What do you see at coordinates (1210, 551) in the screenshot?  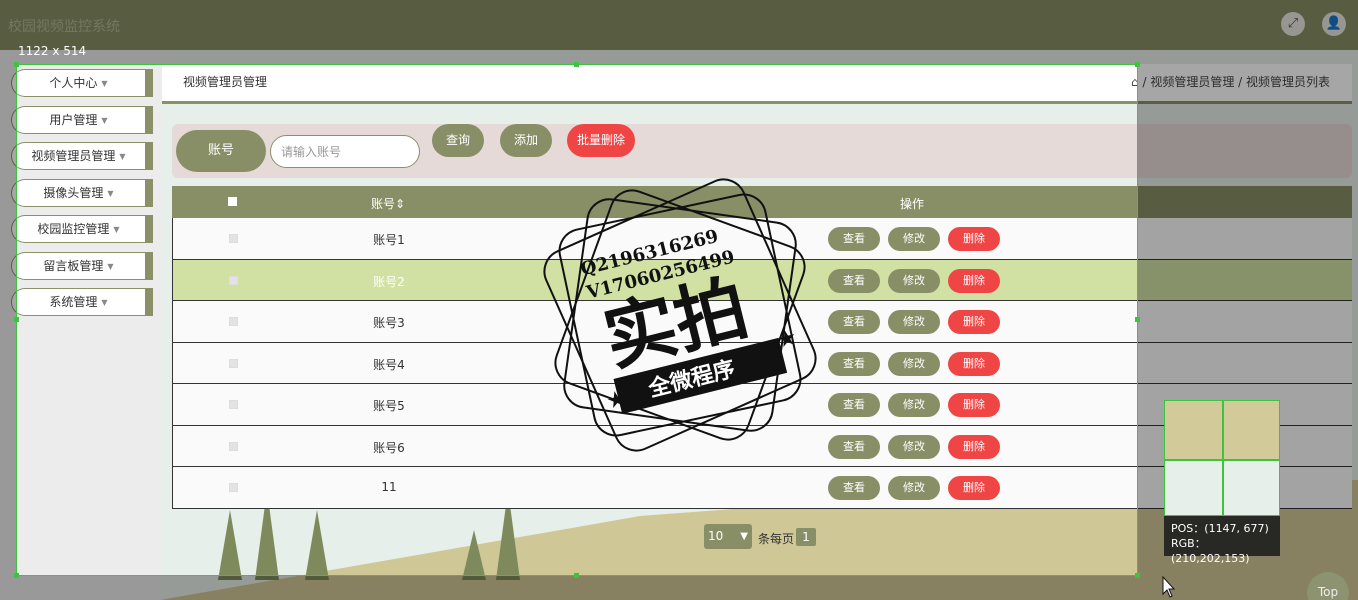 I see `cursor-rgb-readout: RGB：(210,202,153)` at bounding box center [1210, 551].